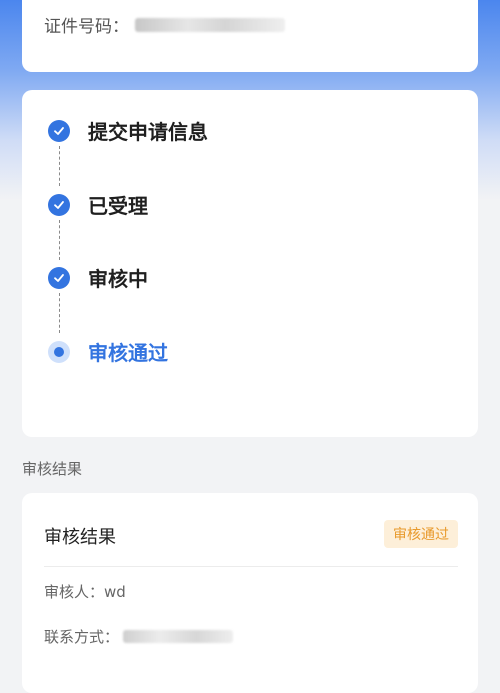 Image resolution: width=500 pixels, height=693 pixels. Describe the element at coordinates (210, 24) in the screenshot. I see `id-number-masked-value` at that location.